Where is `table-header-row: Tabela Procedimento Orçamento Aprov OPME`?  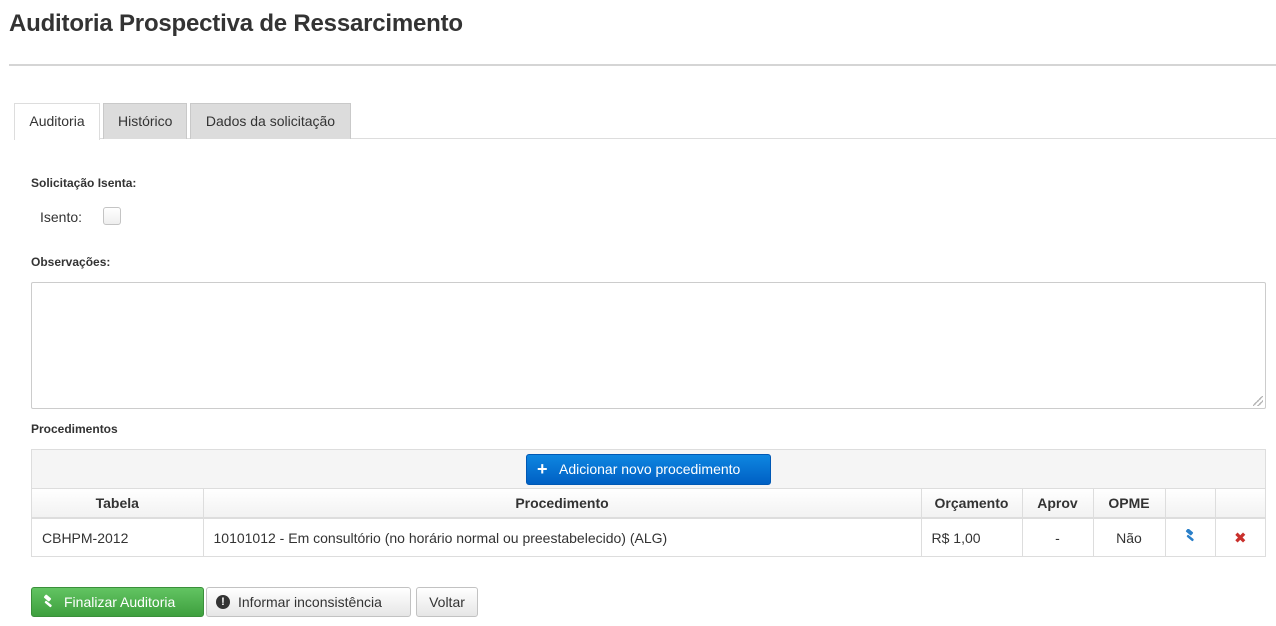
table-header-row: Tabela Procedimento Orçamento Aprov OPME is located at coordinates (648, 504).